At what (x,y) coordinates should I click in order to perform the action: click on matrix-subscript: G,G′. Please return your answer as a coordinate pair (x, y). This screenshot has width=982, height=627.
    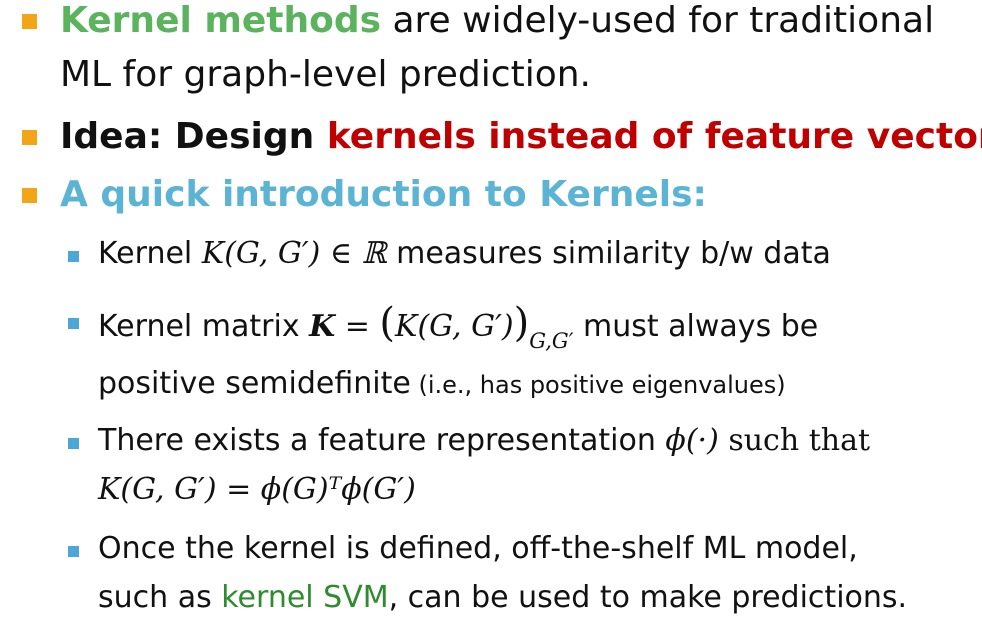
    Looking at the image, I should click on (551, 341).